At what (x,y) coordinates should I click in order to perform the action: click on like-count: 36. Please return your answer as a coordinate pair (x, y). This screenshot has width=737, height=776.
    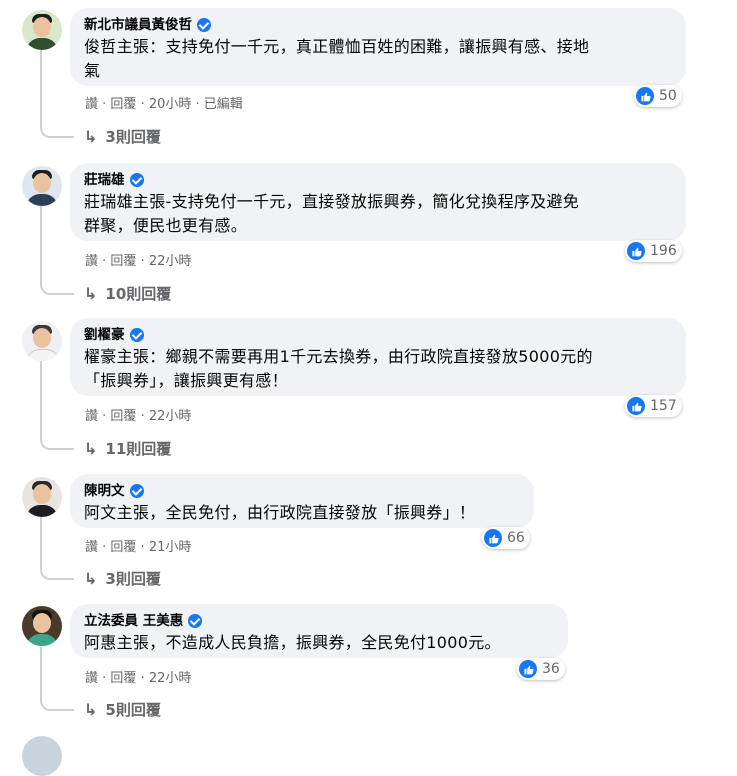
    Looking at the image, I should click on (551, 669).